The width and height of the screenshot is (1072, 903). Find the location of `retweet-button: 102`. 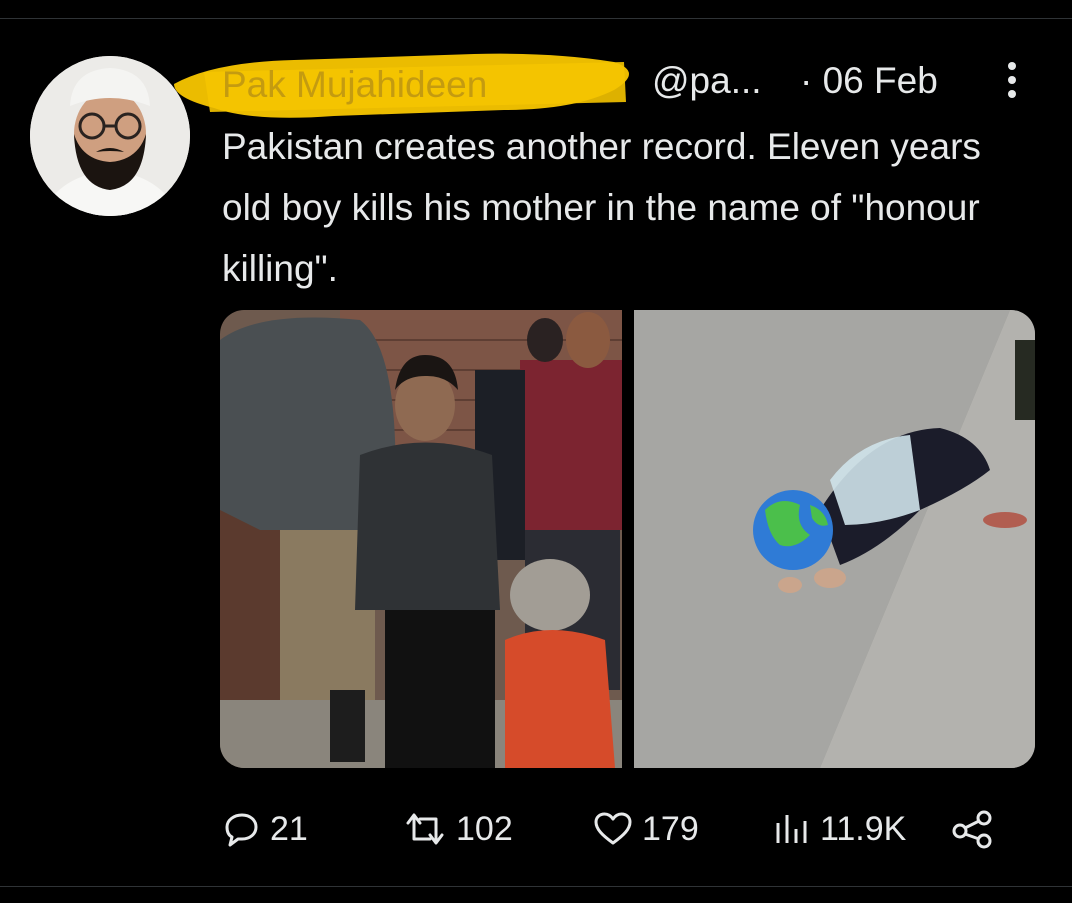

retweet-button: 102 is located at coordinates (457, 829).